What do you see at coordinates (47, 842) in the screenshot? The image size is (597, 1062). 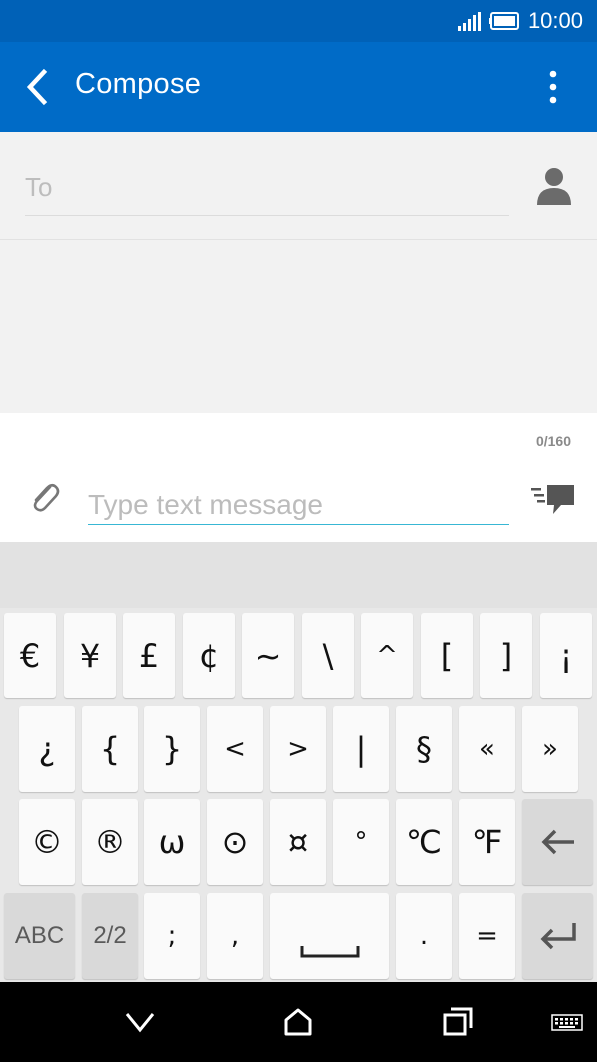 I see `key-copyright: ©` at bounding box center [47, 842].